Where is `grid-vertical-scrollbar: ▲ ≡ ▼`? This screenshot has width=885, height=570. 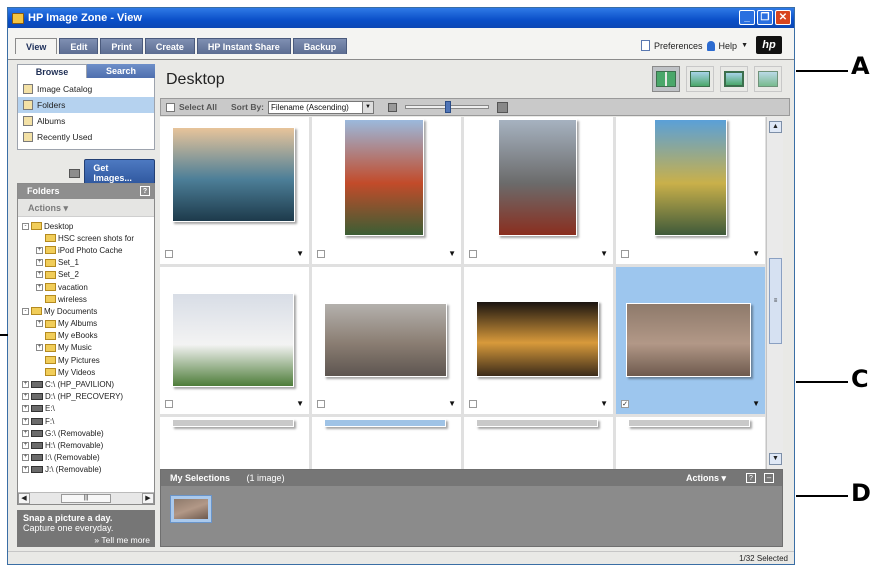 grid-vertical-scrollbar: ▲ ≡ ▼ is located at coordinates (774, 293).